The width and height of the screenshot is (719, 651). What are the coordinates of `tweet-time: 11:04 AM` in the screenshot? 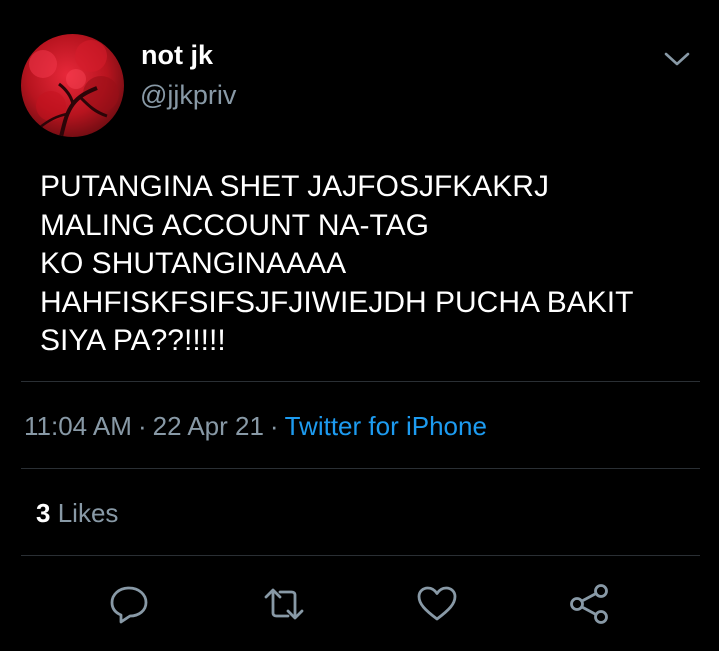 It's located at (78, 426).